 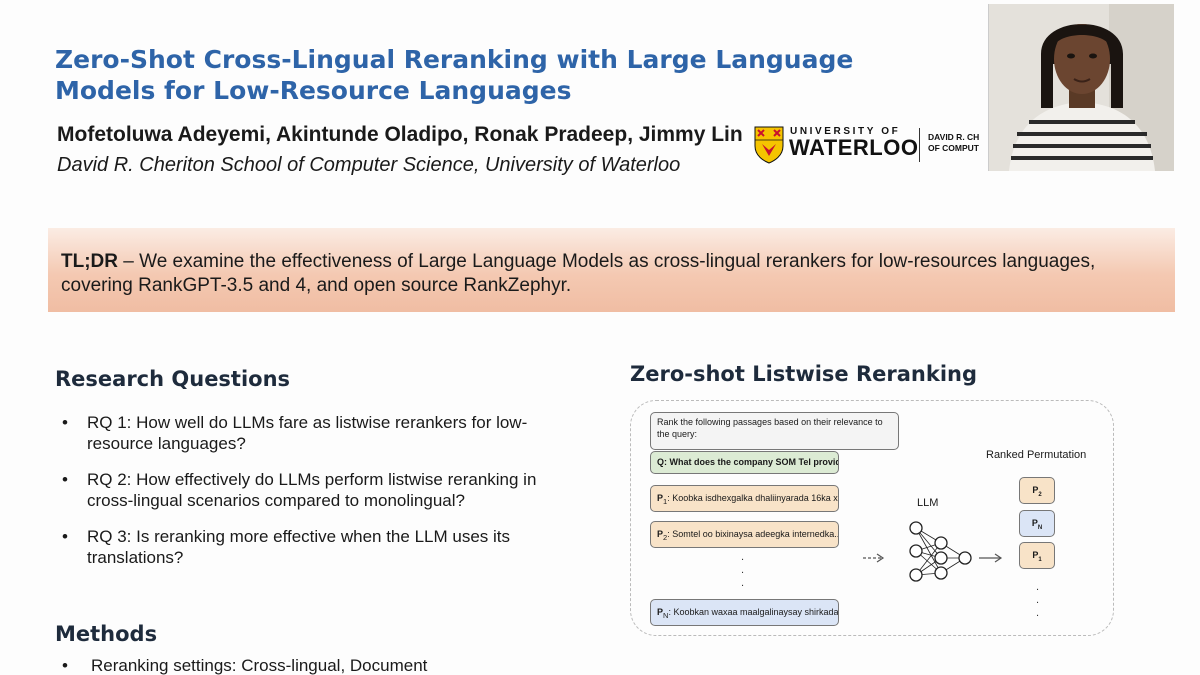 I want to click on methods-heading: Methods, so click(x=106, y=634).